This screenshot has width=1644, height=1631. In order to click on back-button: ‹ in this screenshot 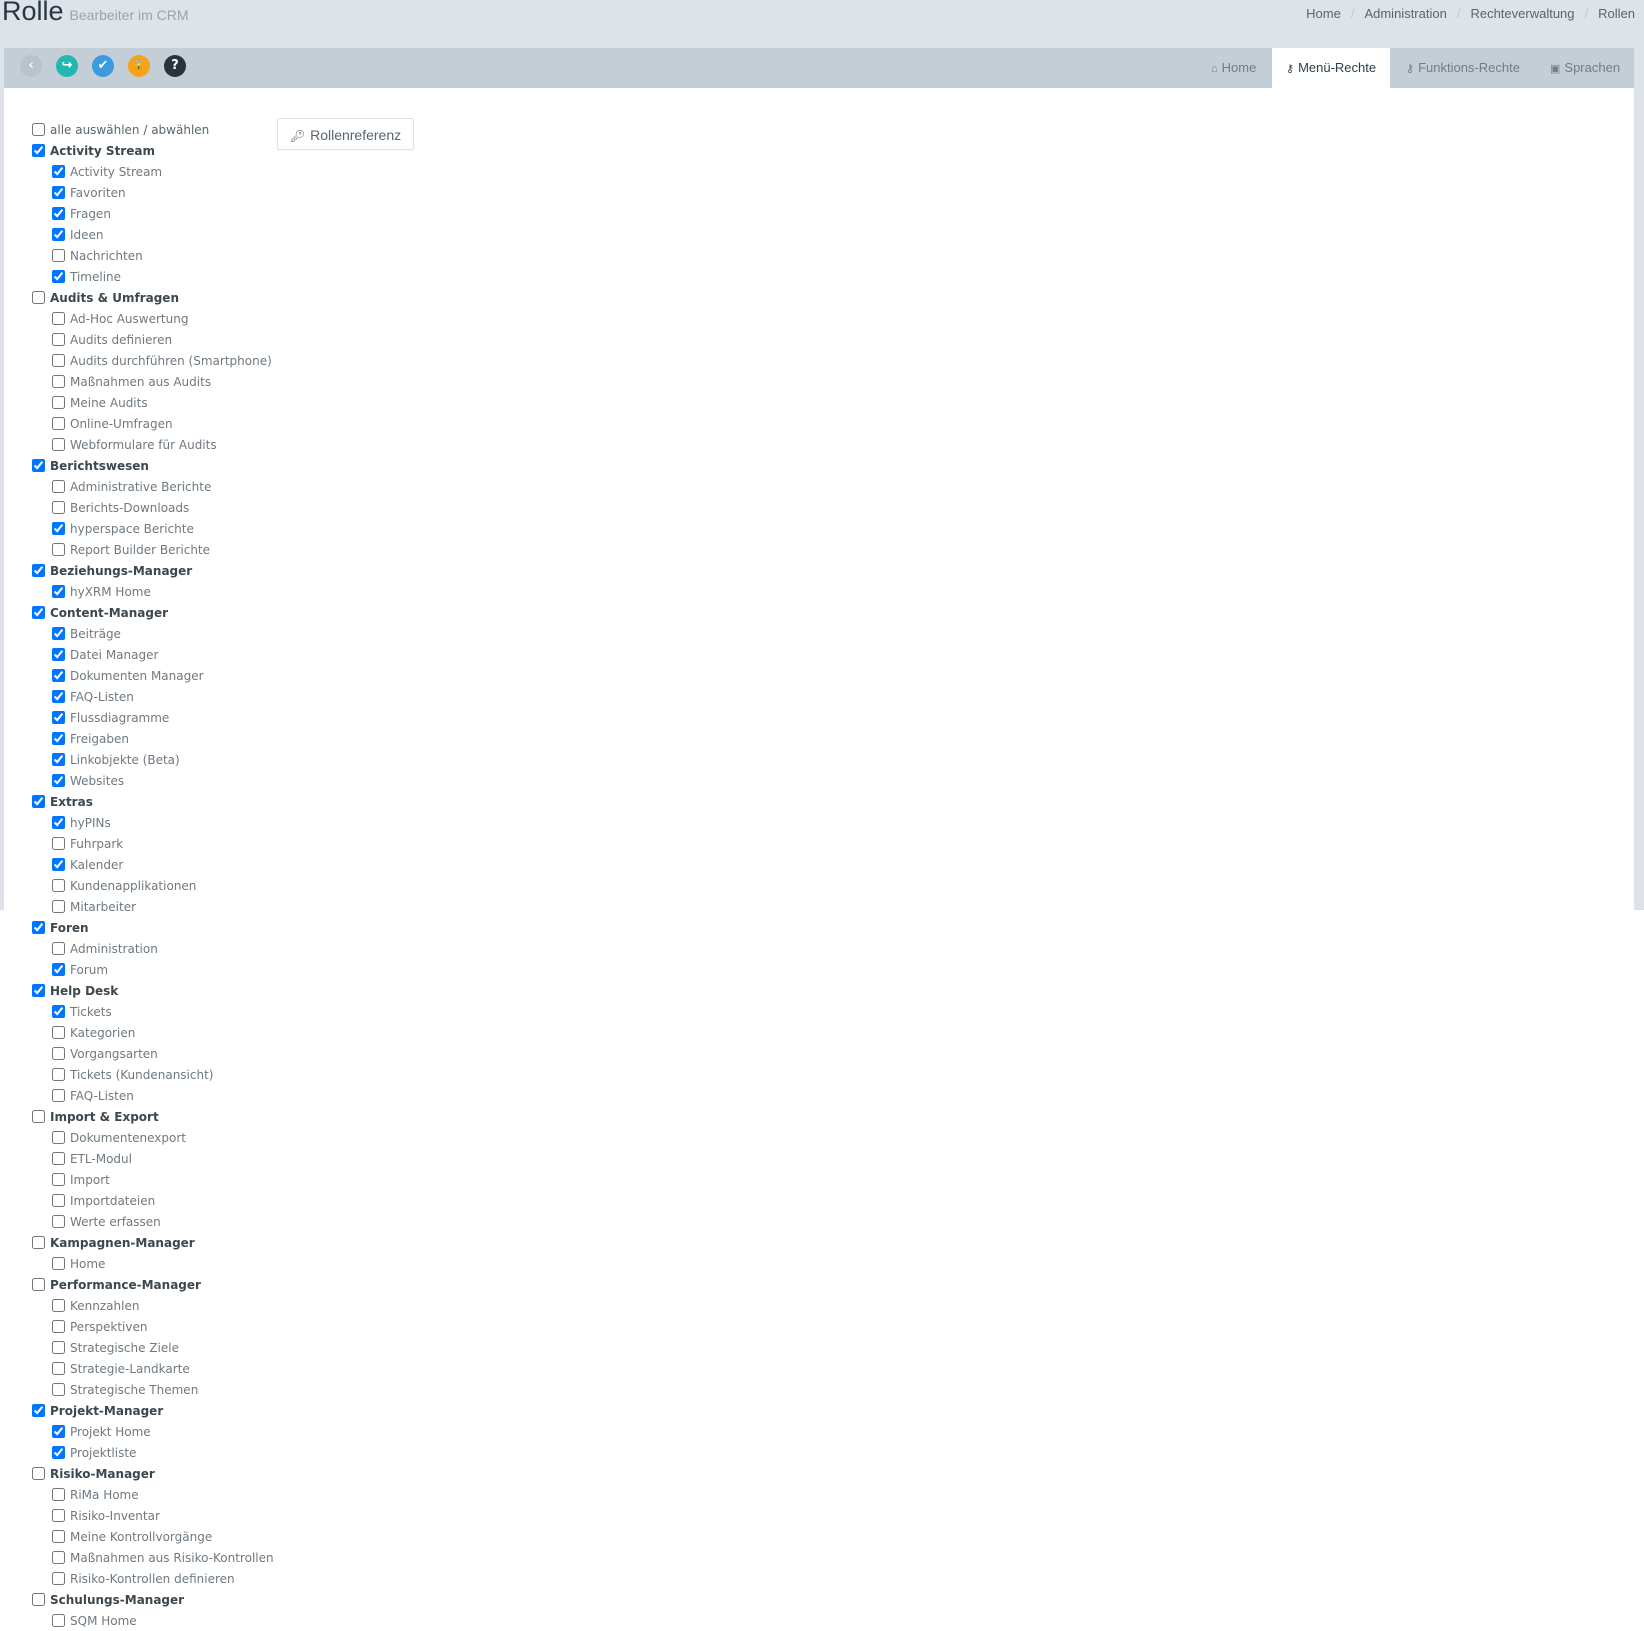, I will do `click(31, 66)`.